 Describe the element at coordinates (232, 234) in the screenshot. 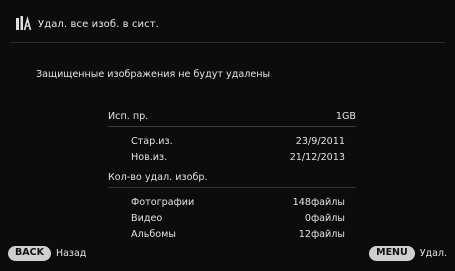

I see `albums-row: Альбомы 12файлы` at that location.